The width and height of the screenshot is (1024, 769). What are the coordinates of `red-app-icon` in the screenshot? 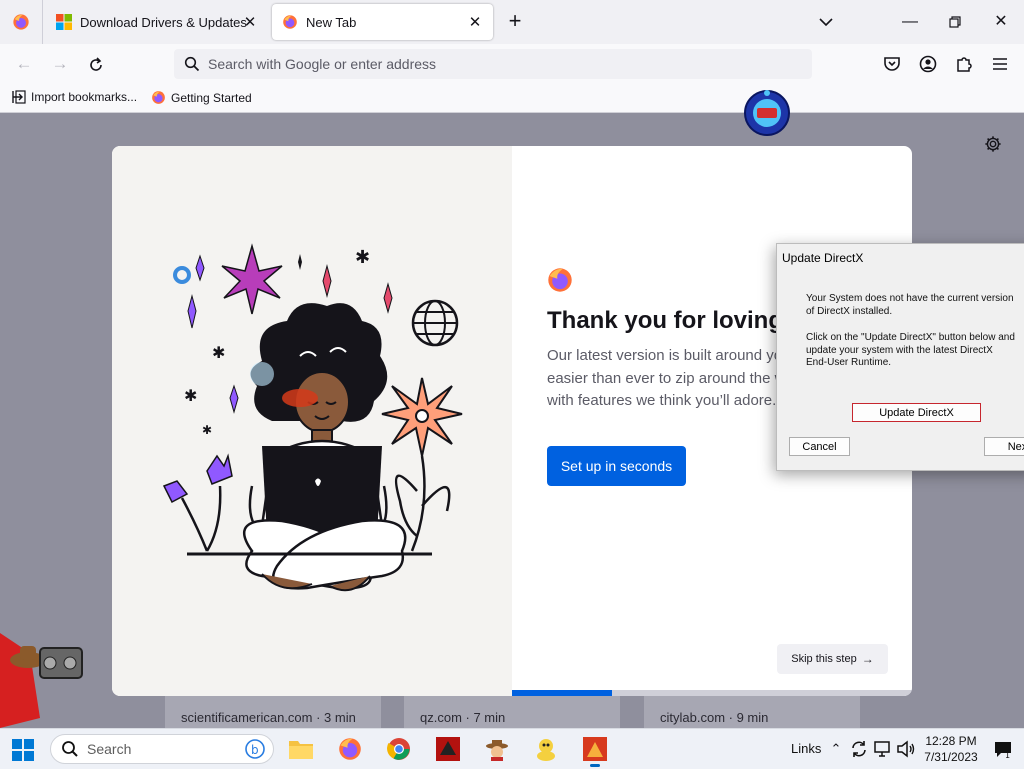 It's located at (448, 749).